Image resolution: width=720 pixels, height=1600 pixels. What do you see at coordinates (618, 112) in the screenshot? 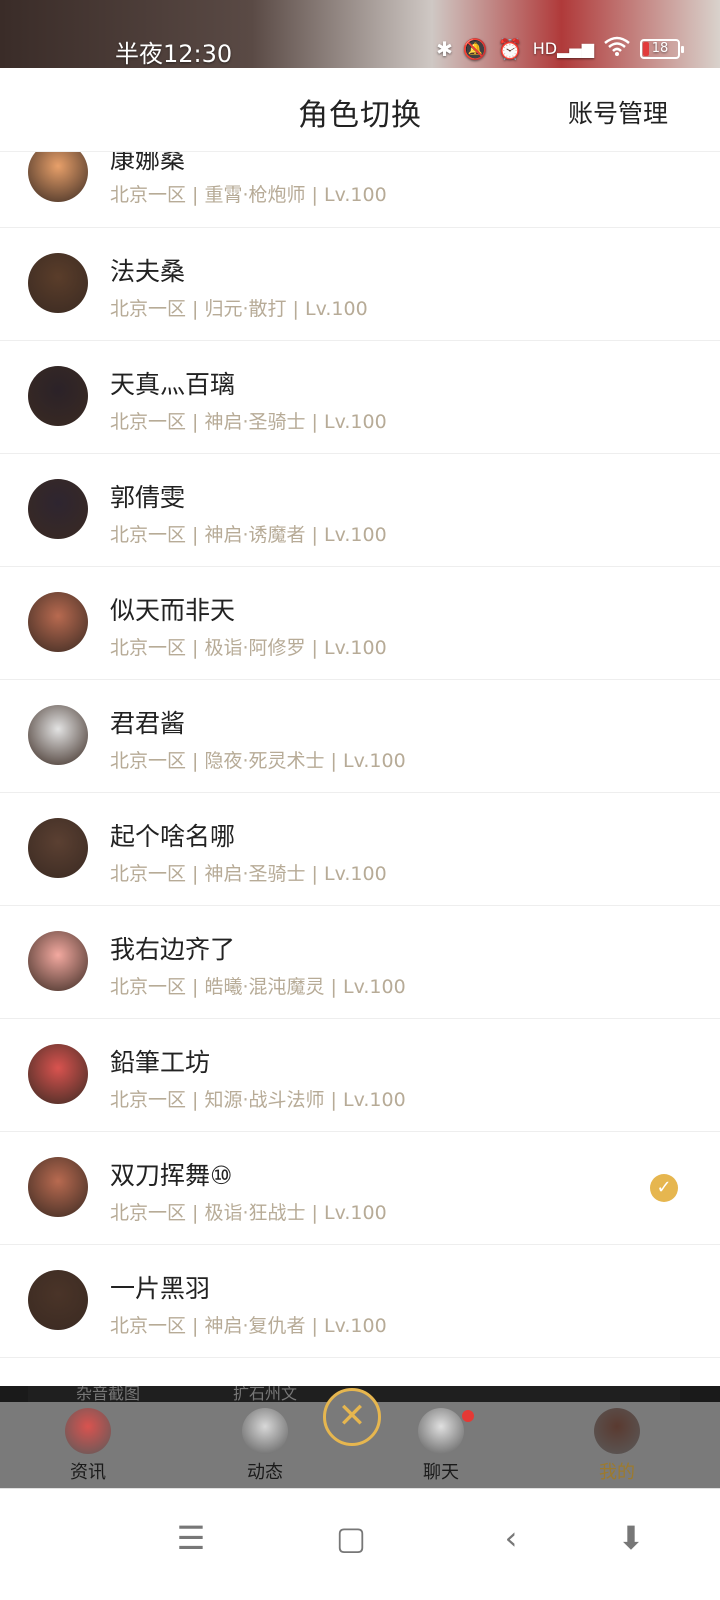
I see `account-manage-button: 账号管理` at bounding box center [618, 112].